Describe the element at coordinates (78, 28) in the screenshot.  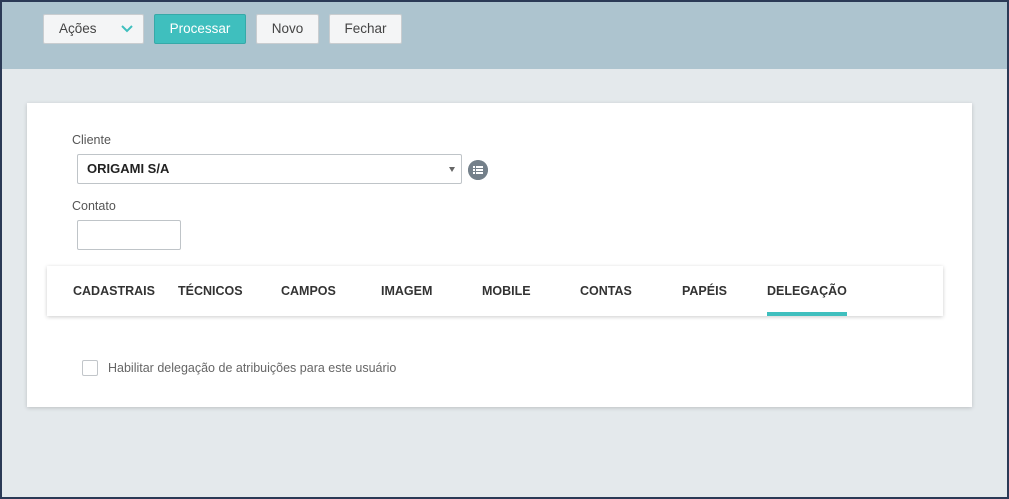
I see `acoes-label: Ações` at that location.